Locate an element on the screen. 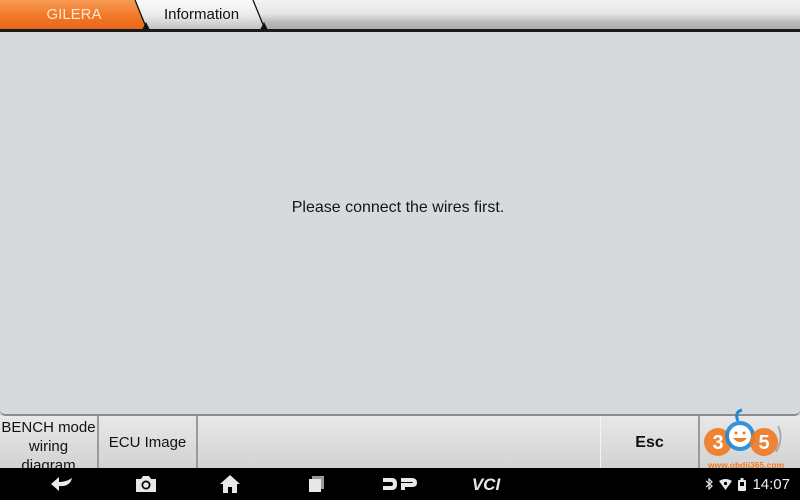 The height and width of the screenshot is (500, 800). home-button is located at coordinates (230, 484).